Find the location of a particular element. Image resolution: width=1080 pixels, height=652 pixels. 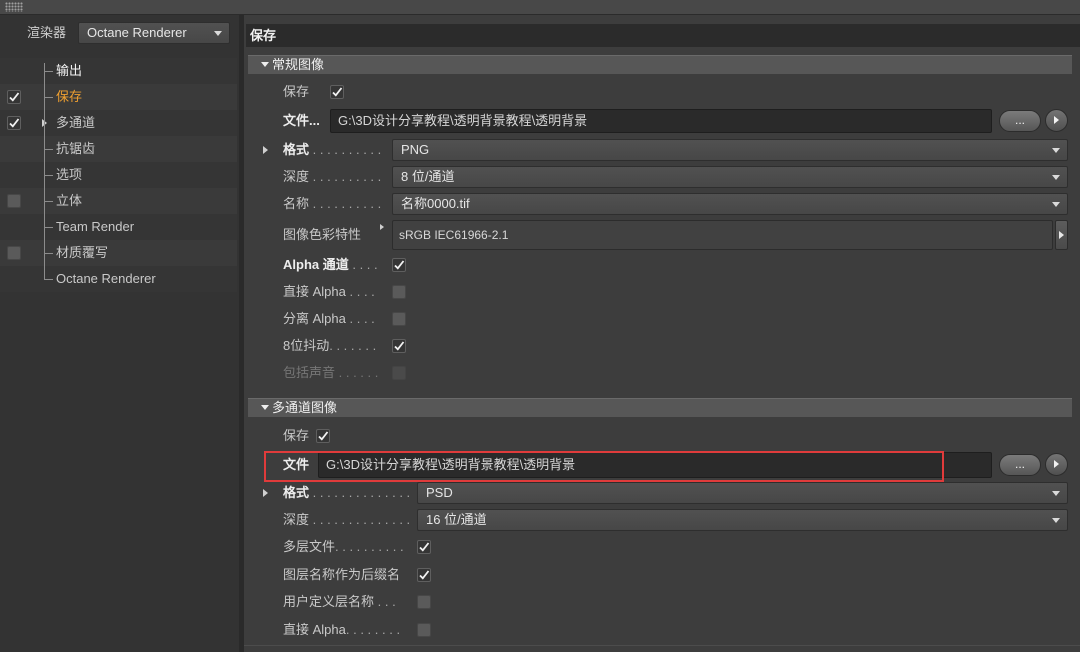

renderer-value: Octane Renderer is located at coordinates (137, 32).